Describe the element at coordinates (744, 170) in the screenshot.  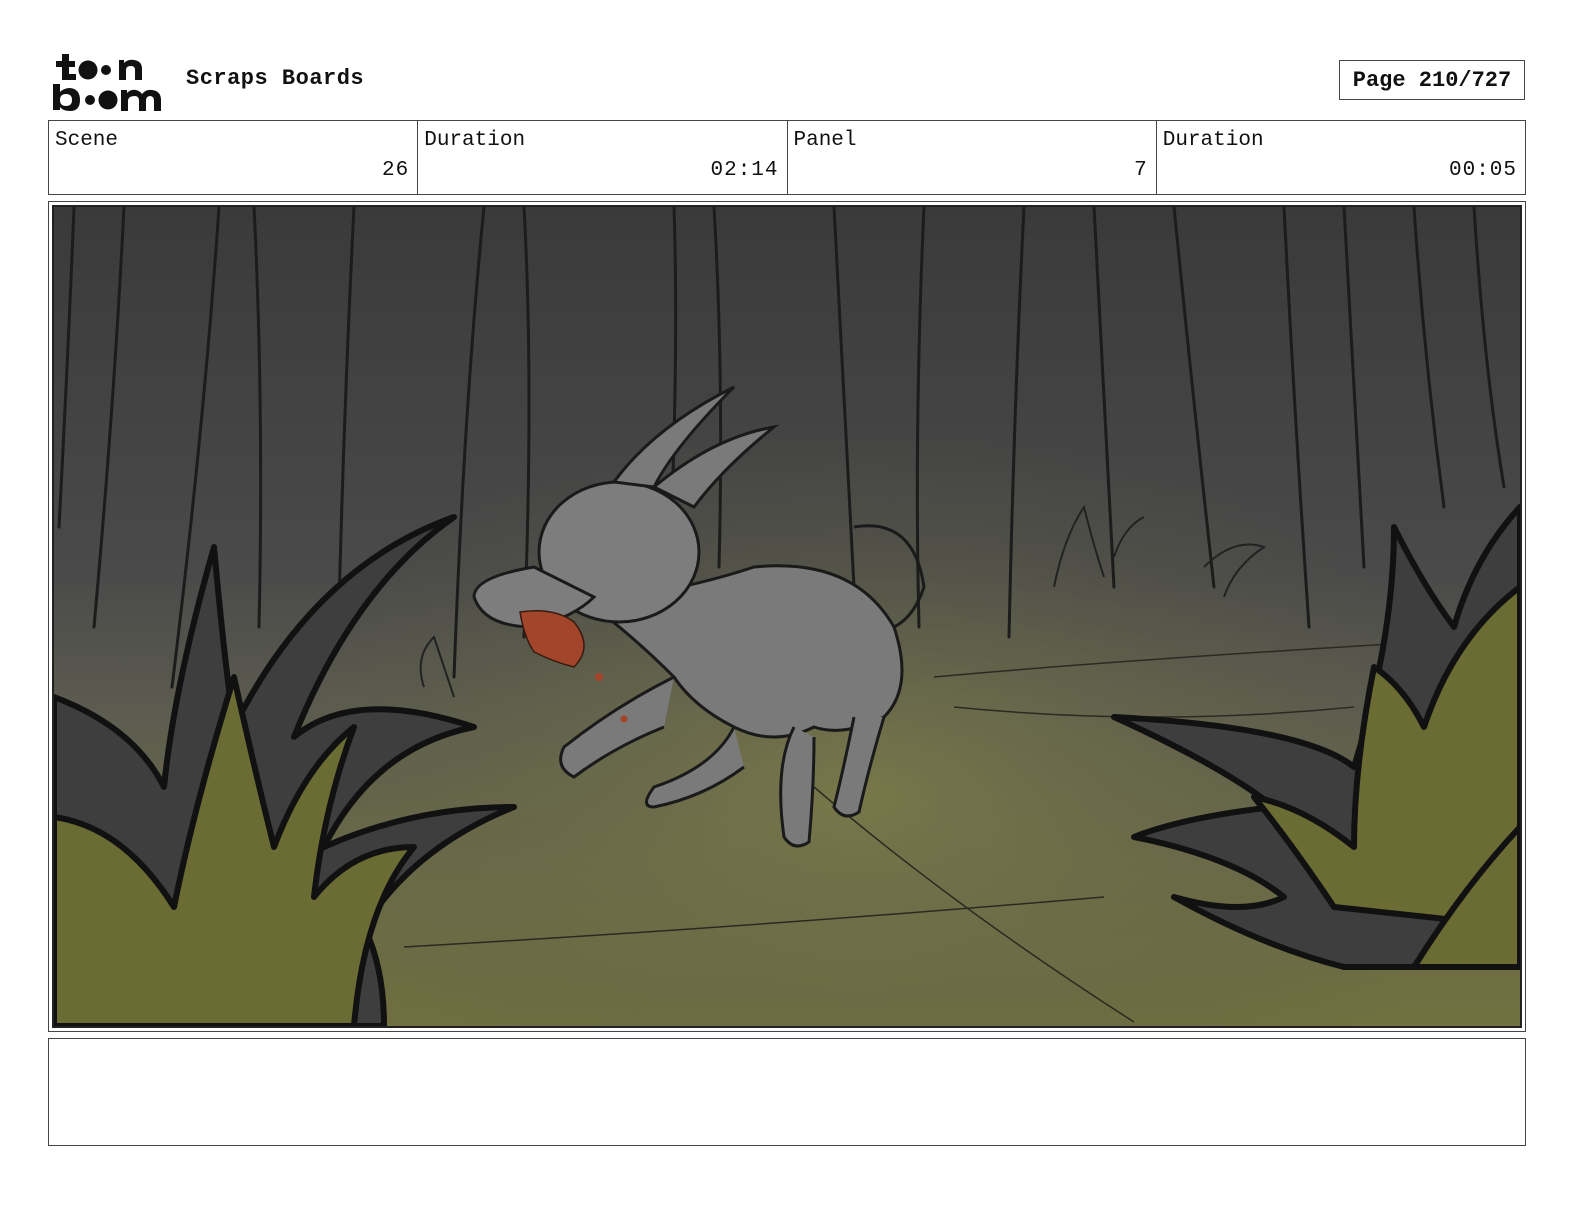
I see `scene-duration-value: 02:14` at that location.